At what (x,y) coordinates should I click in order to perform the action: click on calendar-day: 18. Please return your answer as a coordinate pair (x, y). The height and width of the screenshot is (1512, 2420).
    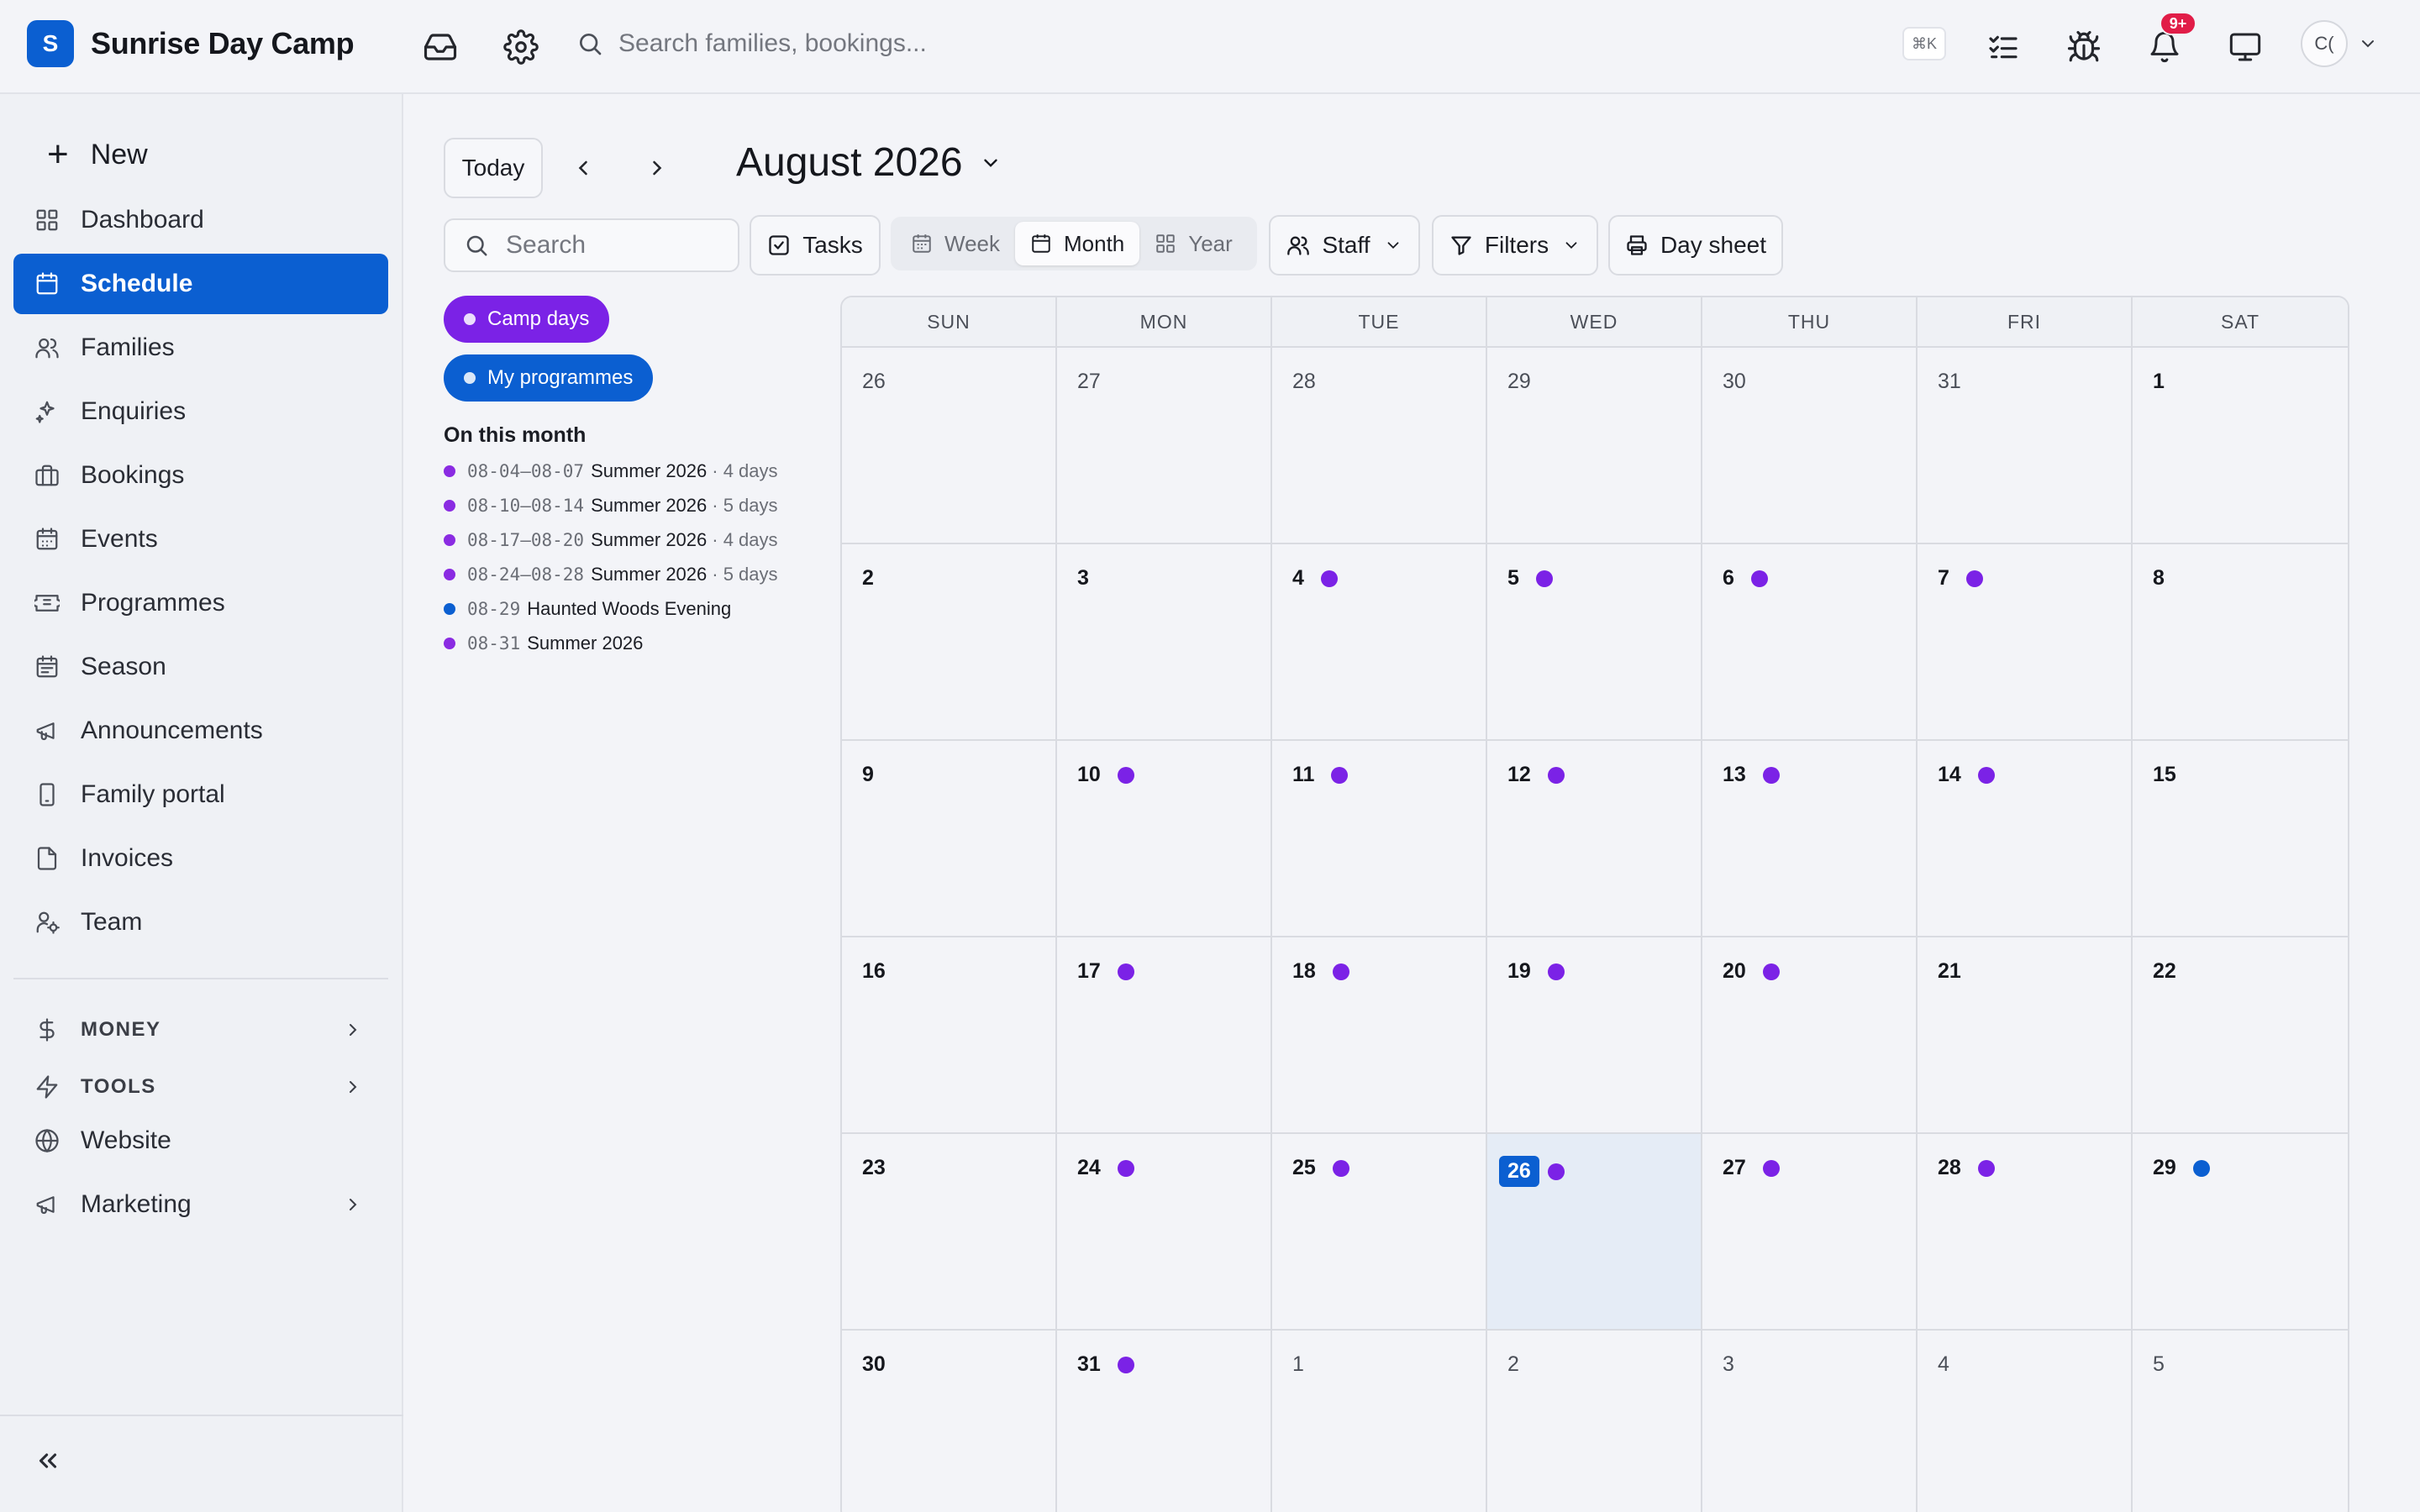
    Looking at the image, I should click on (1379, 1035).